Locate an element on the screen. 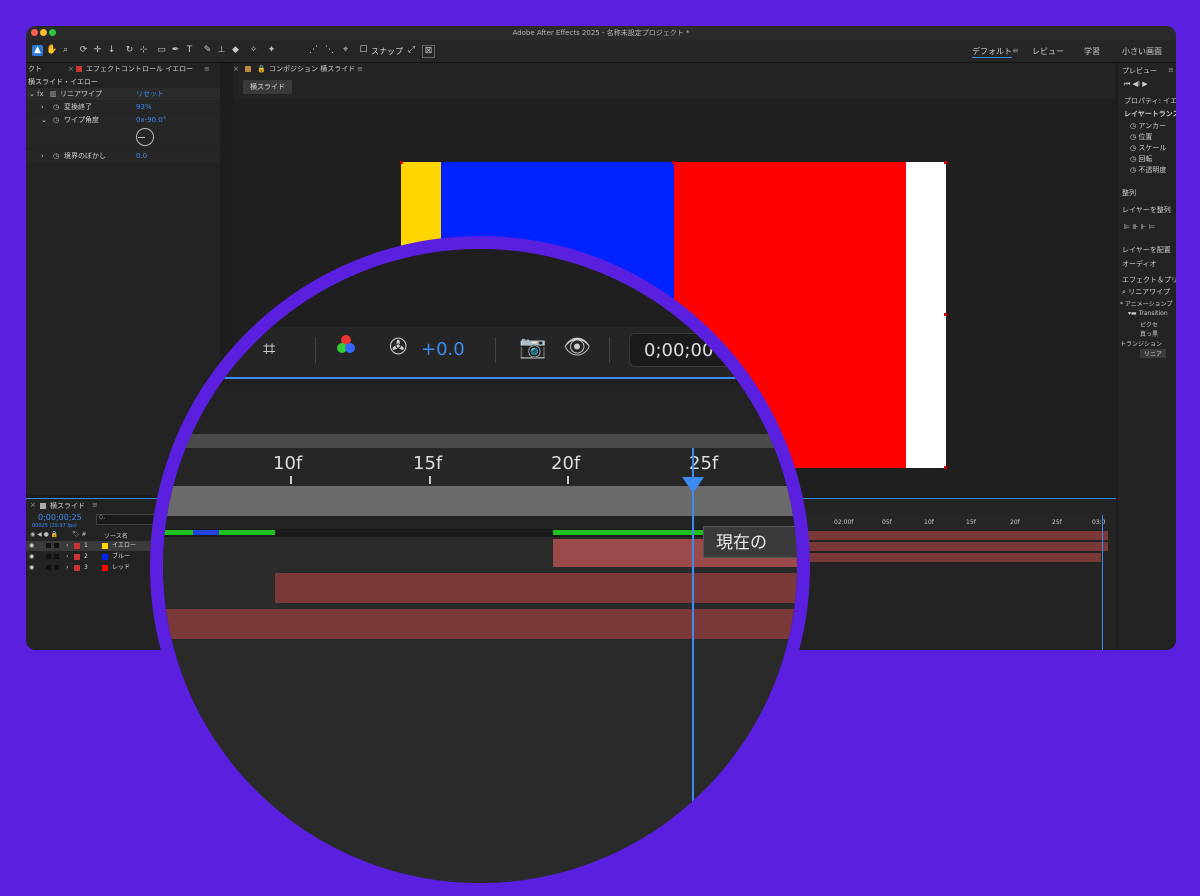 The height and width of the screenshot is (896, 1200). zoom-tool-icon: ⌕ is located at coordinates (65, 50).